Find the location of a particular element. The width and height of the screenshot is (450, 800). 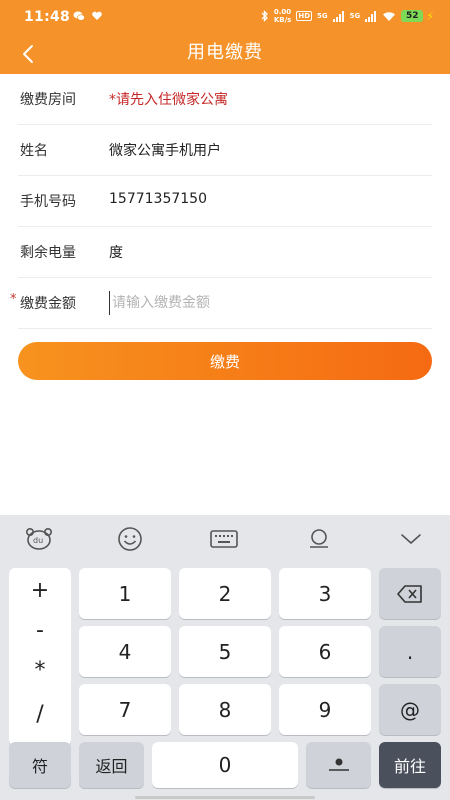

remaining-power-row: 剩余电量 度 is located at coordinates (225, 252).